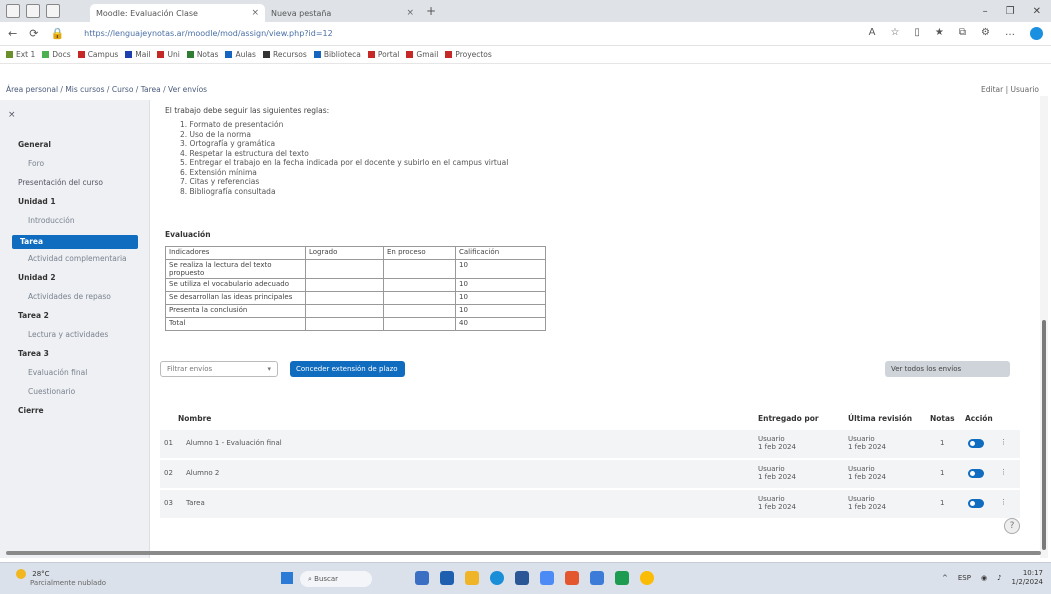 This screenshot has width=1051, height=594. Describe the element at coordinates (188, 234) in the screenshot. I see `rubric-title: Evaluación` at that location.